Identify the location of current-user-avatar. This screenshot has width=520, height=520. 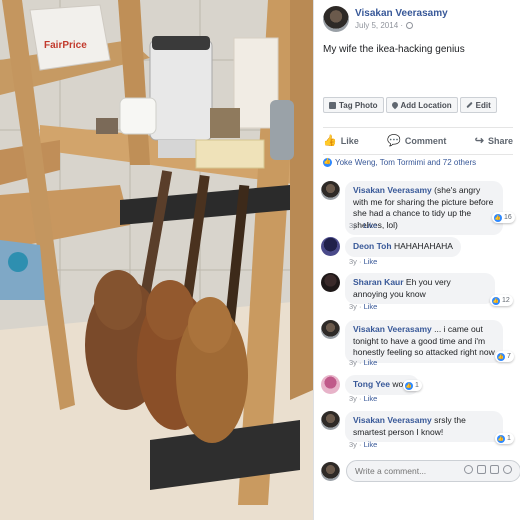
(330, 471).